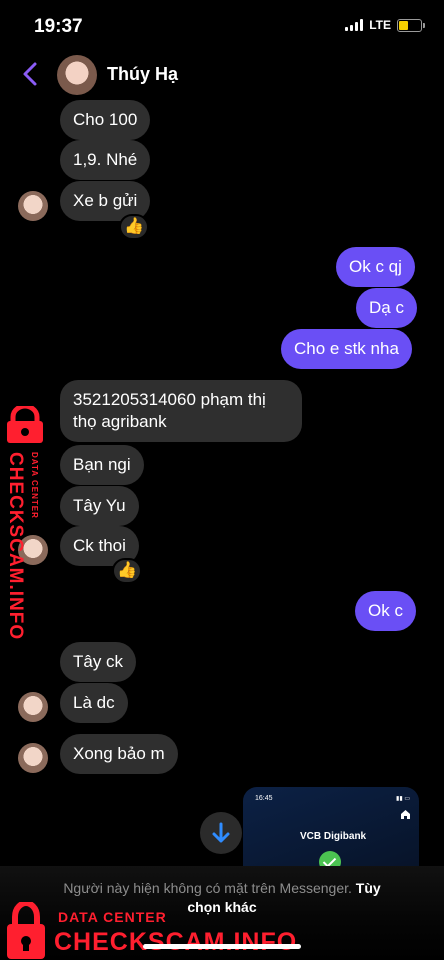 The width and height of the screenshot is (444, 960). What do you see at coordinates (333, 836) in the screenshot?
I see `preview-brand: VCB Digibank` at bounding box center [333, 836].